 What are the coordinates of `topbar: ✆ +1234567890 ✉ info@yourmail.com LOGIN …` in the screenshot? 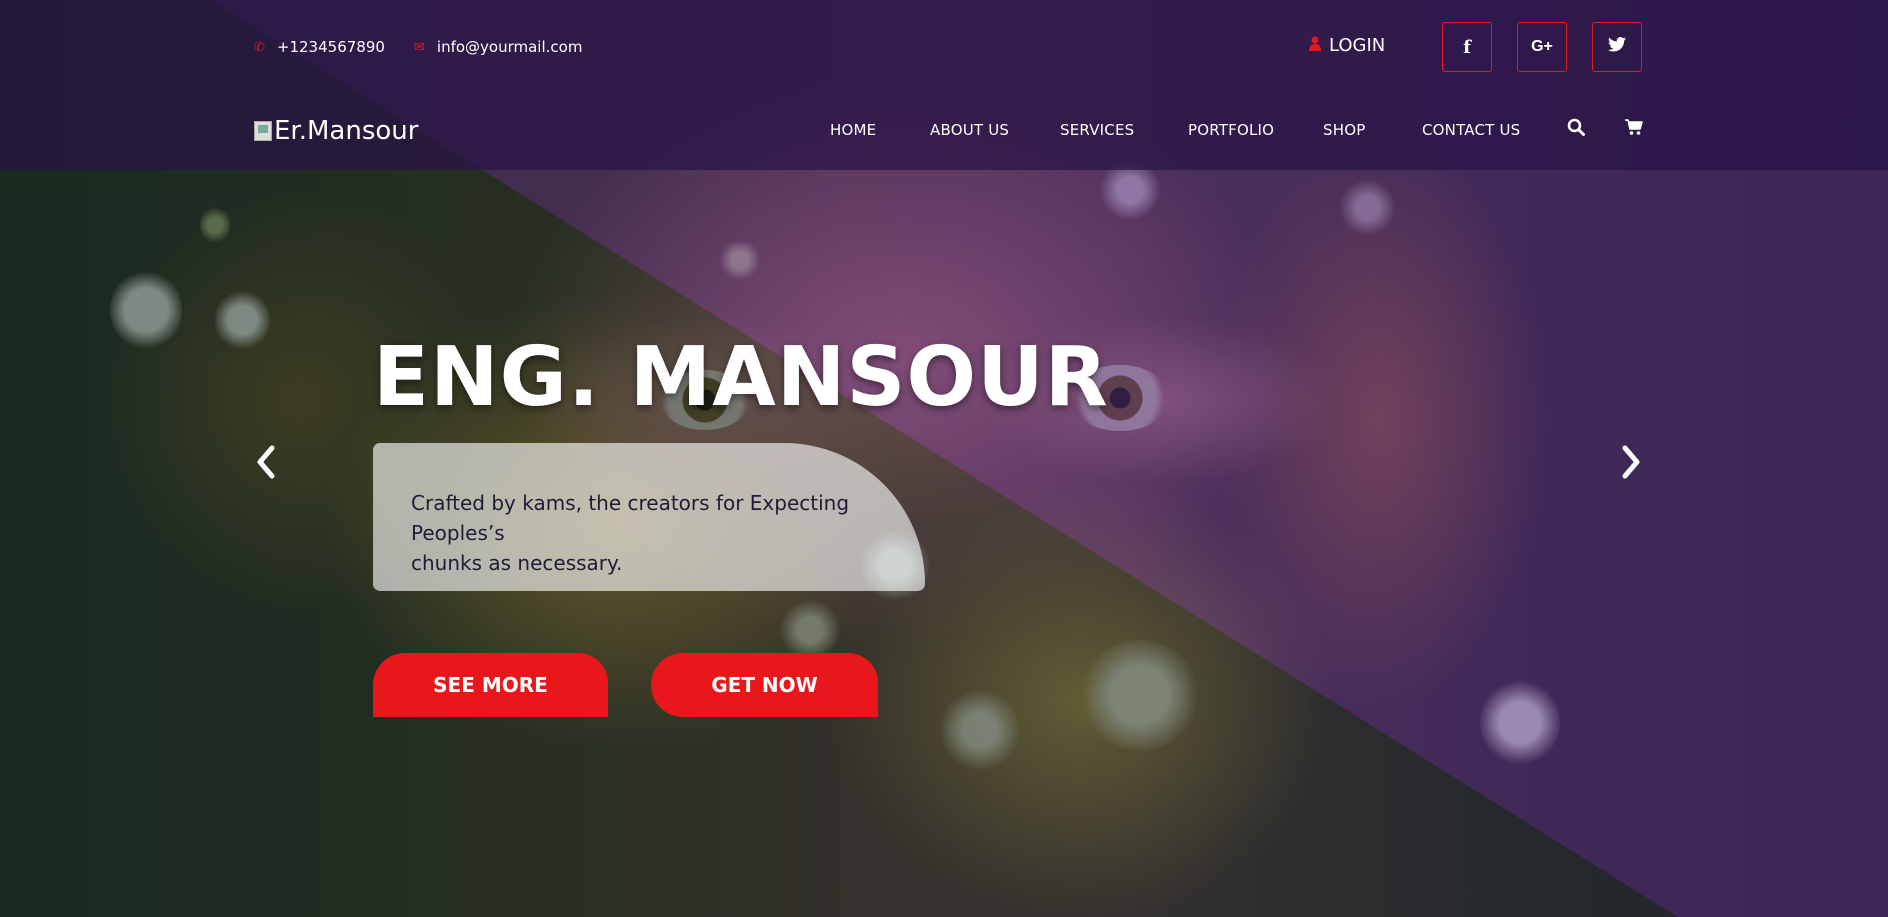 It's located at (948, 48).